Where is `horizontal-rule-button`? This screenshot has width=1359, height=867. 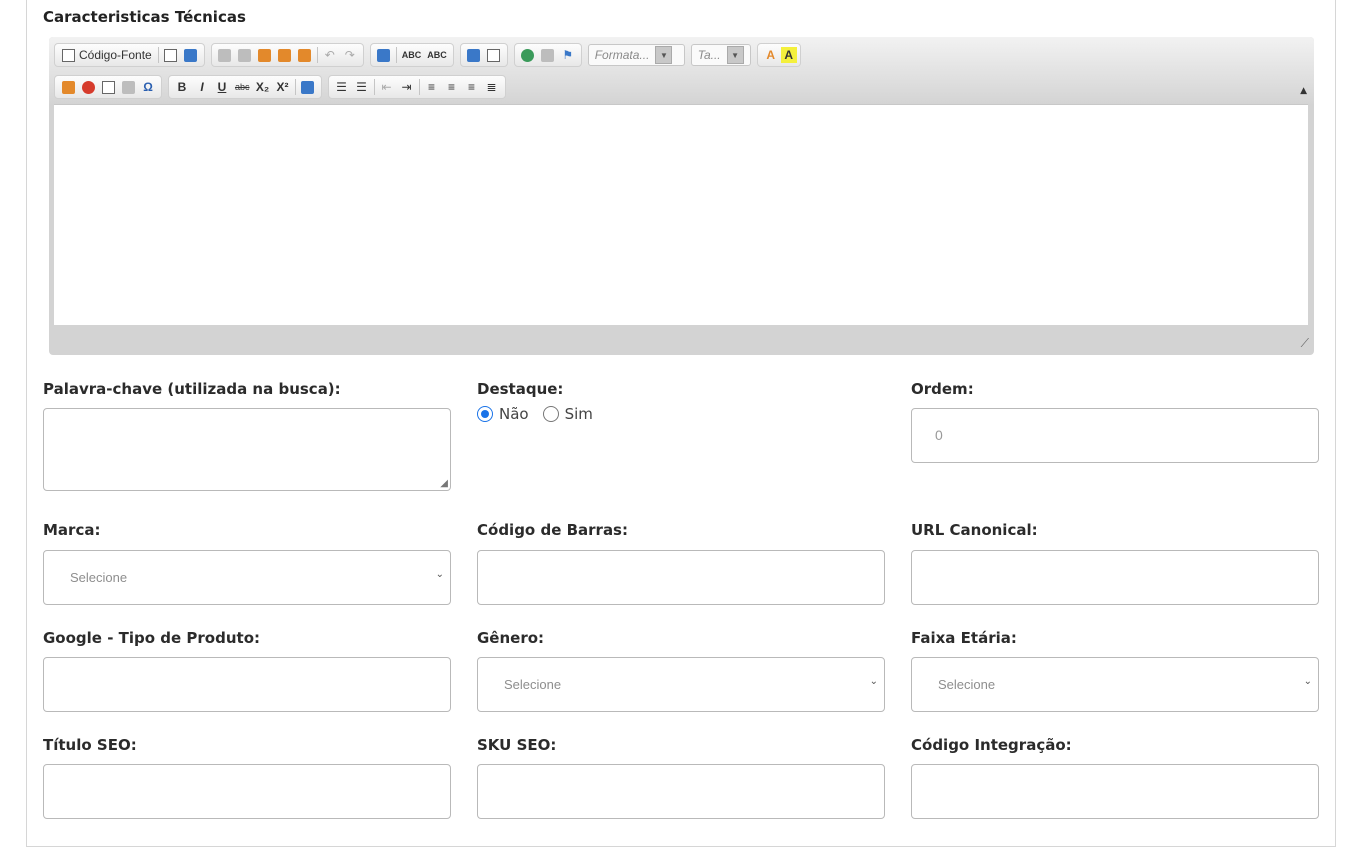
horizontal-rule-button is located at coordinates (128, 87).